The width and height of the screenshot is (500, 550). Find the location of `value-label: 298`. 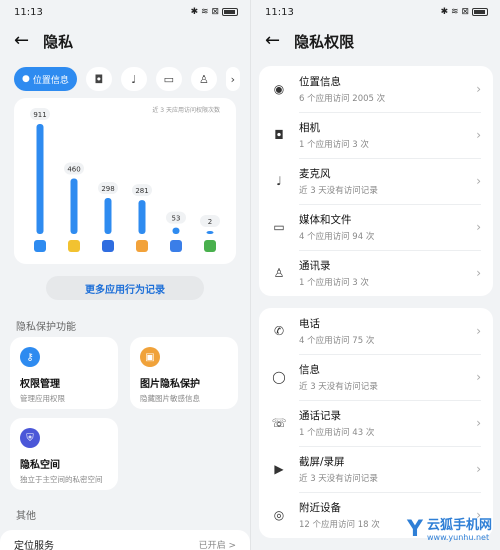

value-label: 298 is located at coordinates (107, 189).